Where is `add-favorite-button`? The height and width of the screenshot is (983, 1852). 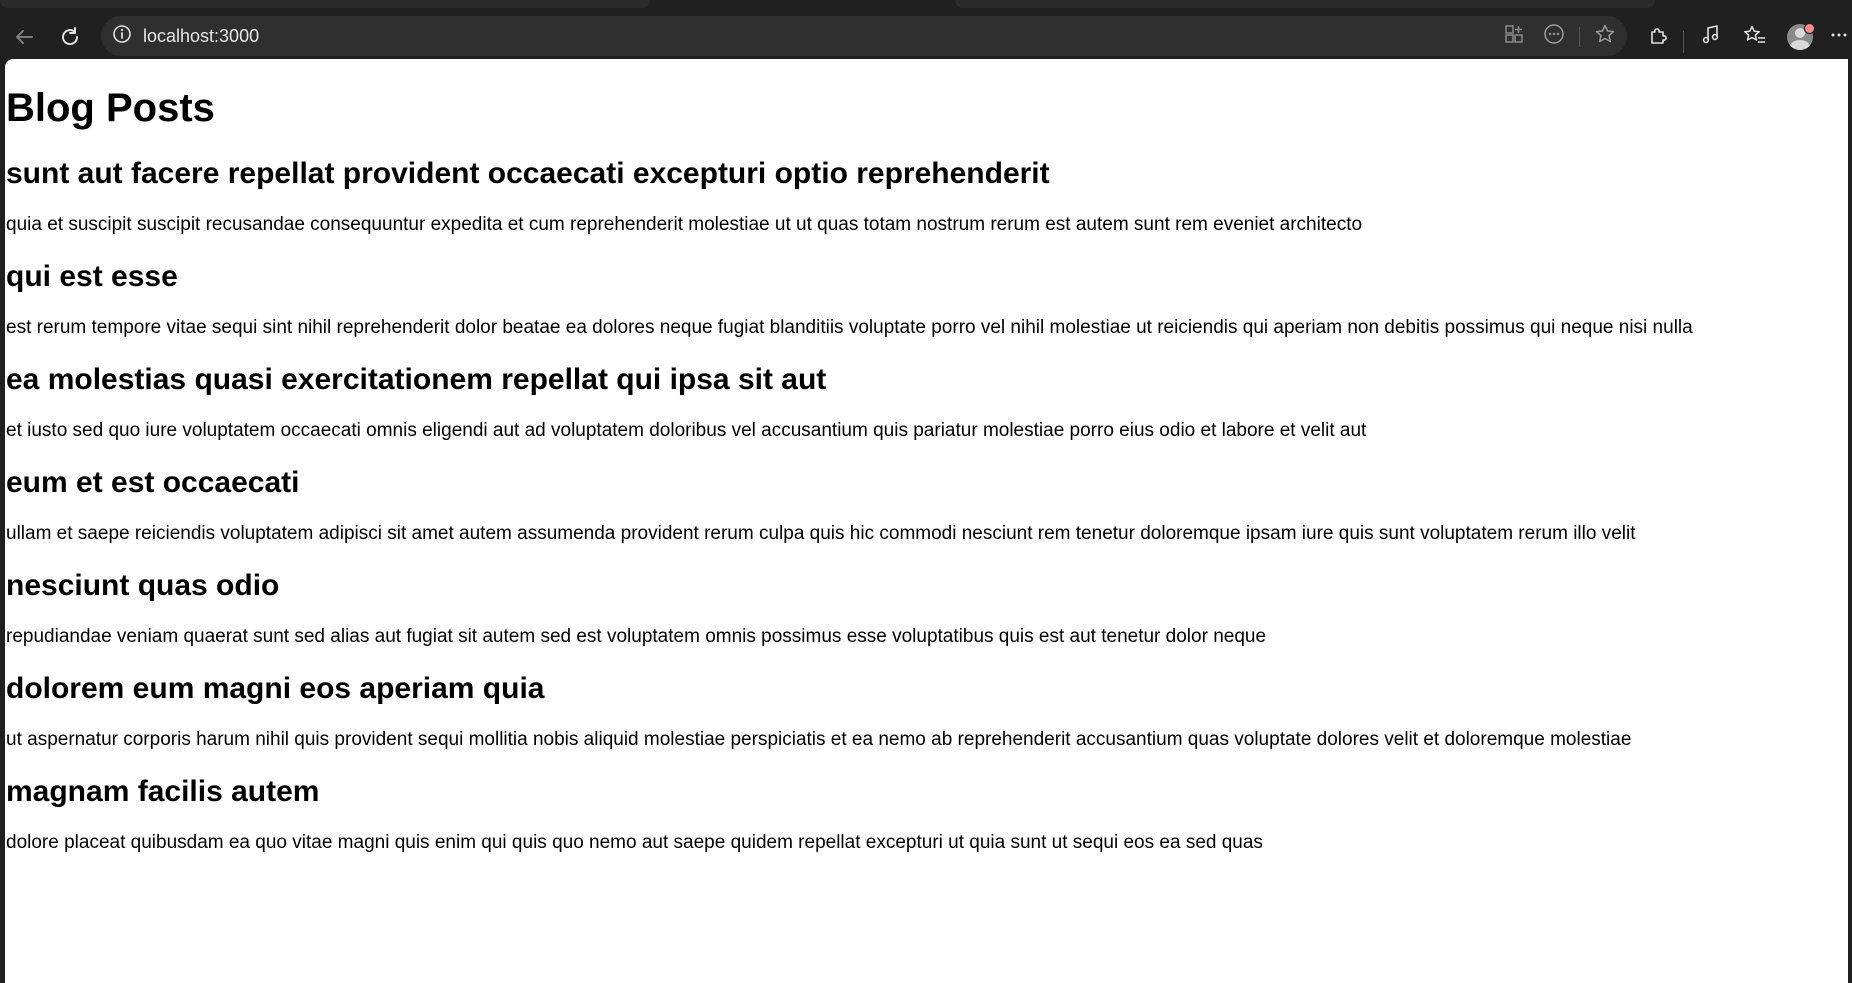
add-favorite-button is located at coordinates (1605, 36).